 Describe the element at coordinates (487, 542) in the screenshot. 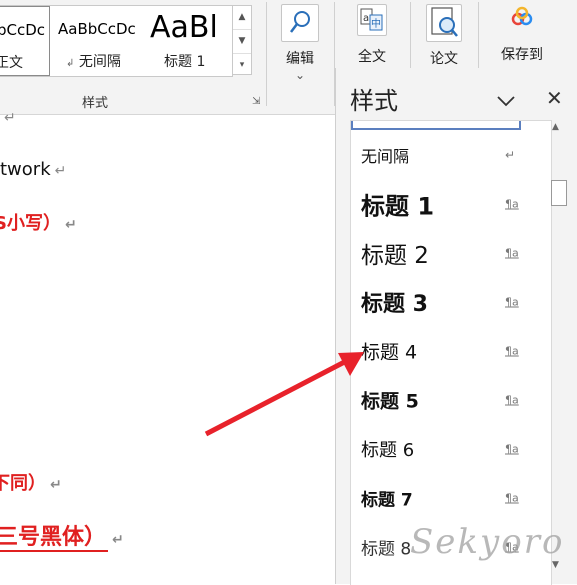

I see `watermark: Sekyoro` at that location.